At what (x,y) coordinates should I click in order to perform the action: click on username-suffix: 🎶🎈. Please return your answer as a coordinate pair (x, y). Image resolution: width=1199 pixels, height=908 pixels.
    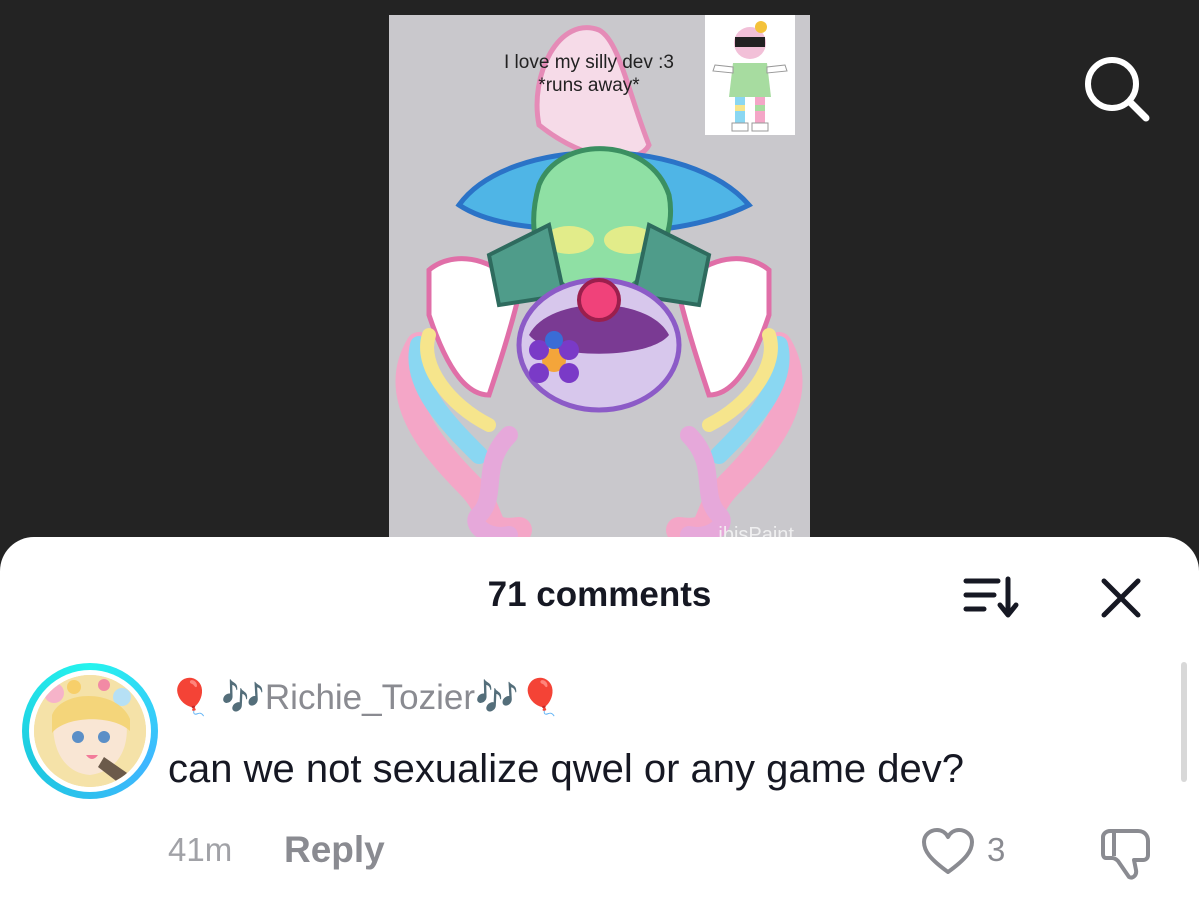
    Looking at the image, I should click on (518, 697).